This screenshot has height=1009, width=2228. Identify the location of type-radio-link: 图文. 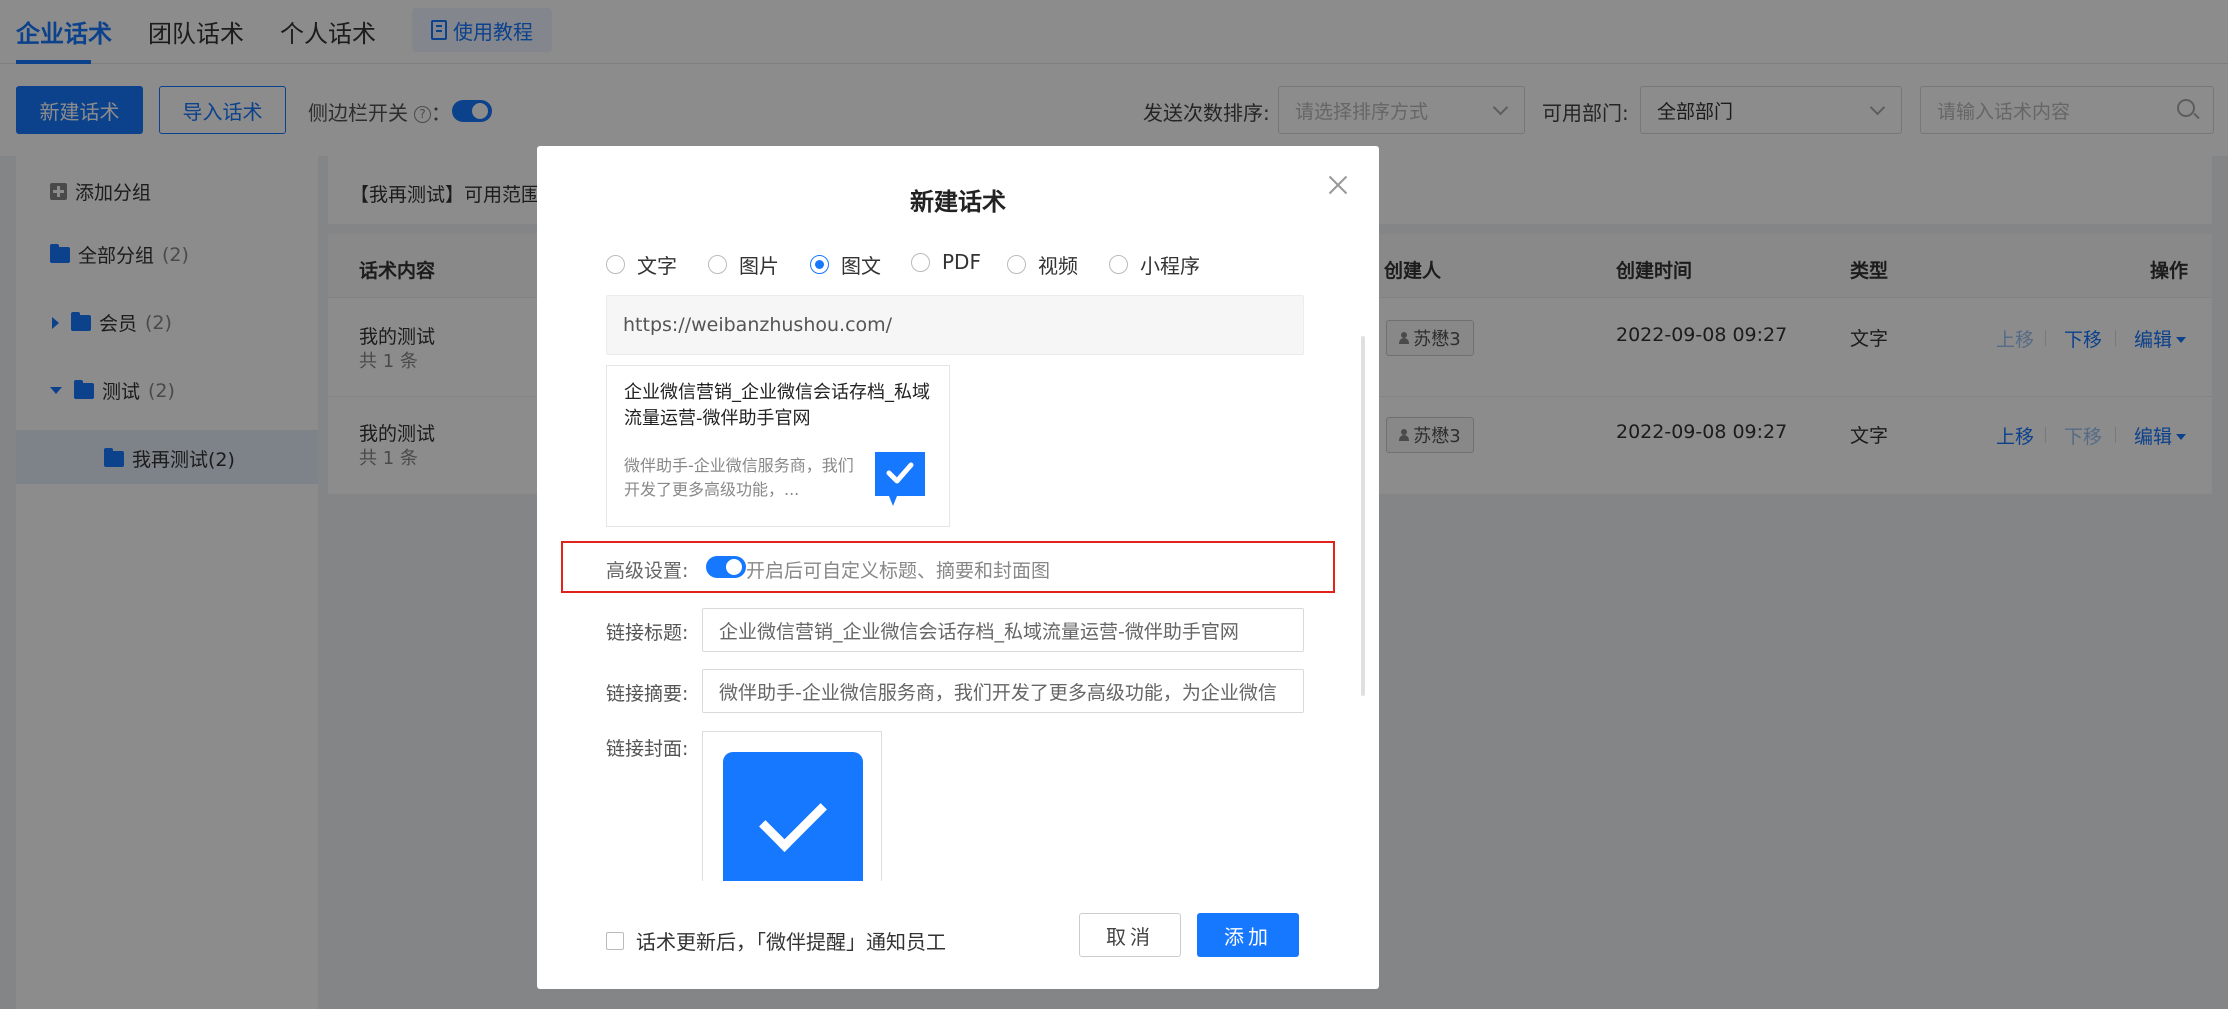
(845, 264).